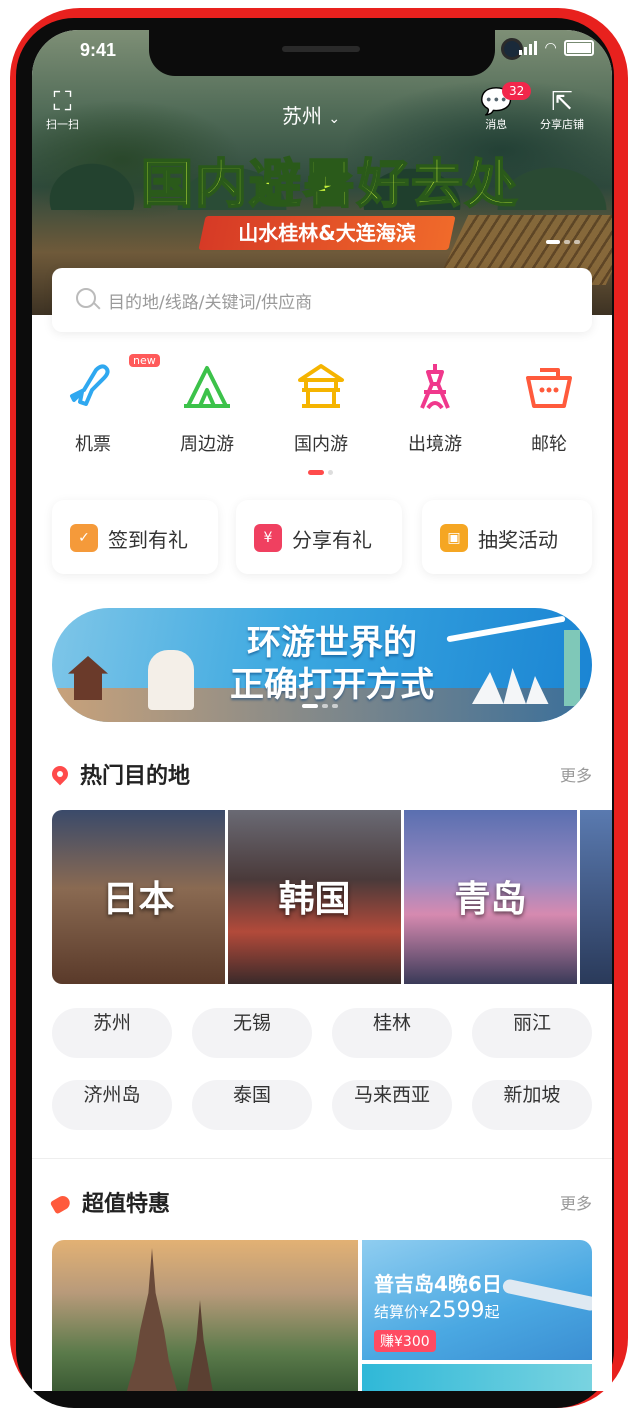 This screenshot has height=1408, width=628. I want to click on hero-subtitle-ribbon: 山水桂林&大连海滨, so click(327, 233).